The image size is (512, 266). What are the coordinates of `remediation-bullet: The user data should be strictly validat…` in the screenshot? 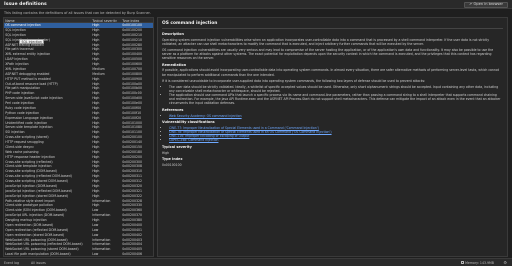 It's located at (336, 89).